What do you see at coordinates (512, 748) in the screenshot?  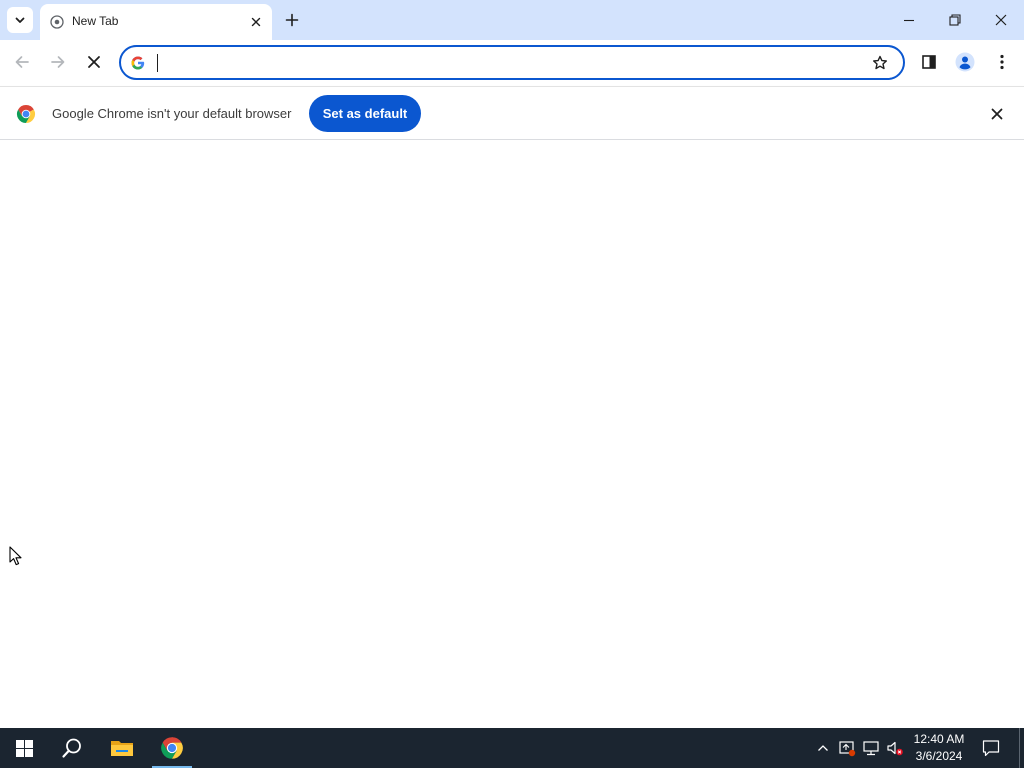 I see `taskbar: 12:40 AM 3/6/2024` at bounding box center [512, 748].